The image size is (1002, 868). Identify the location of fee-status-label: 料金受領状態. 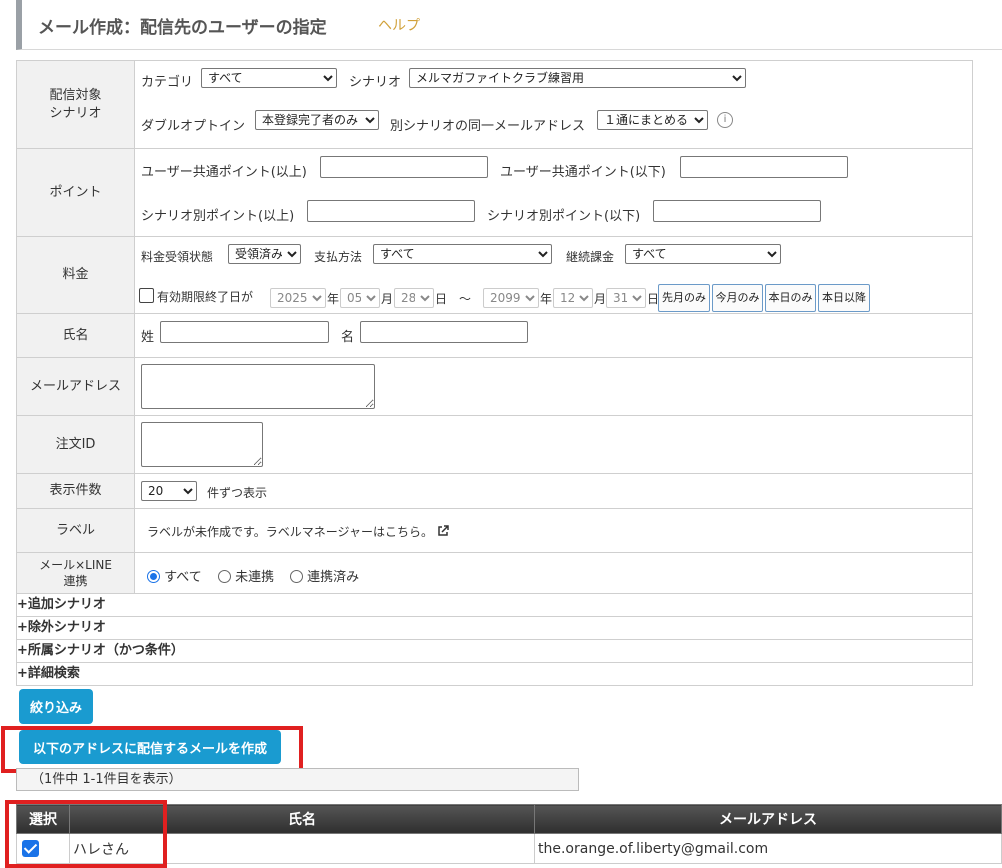
(177, 257).